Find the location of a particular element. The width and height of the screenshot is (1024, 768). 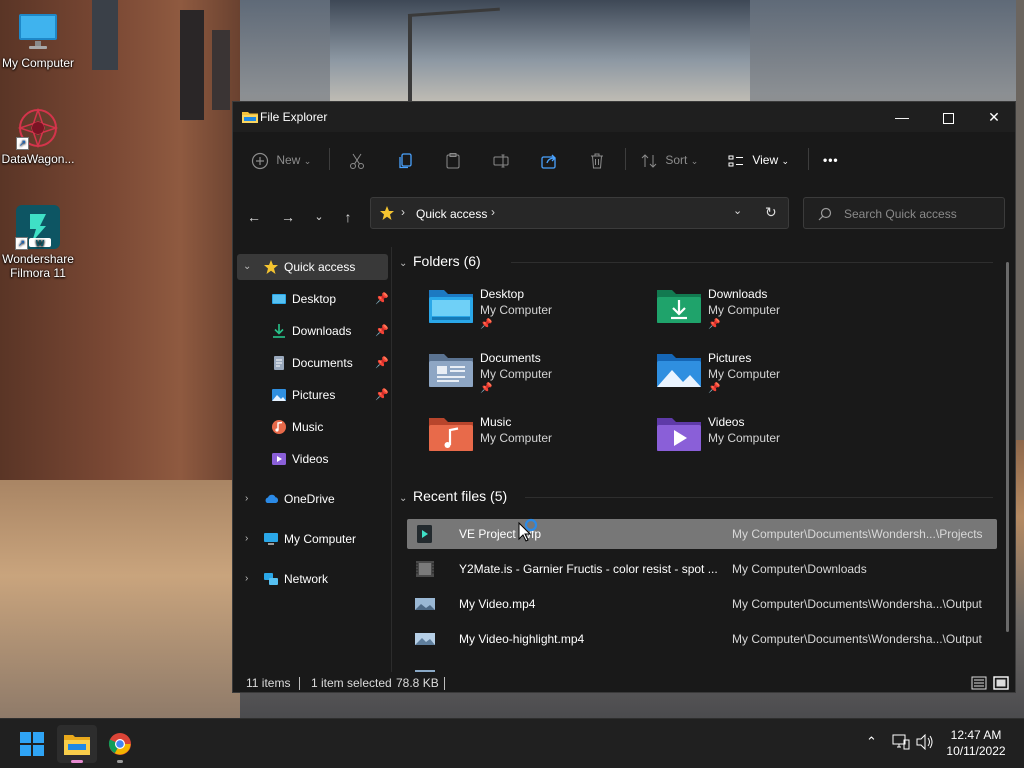

vertical-scrollbar is located at coordinates (1007, 447).